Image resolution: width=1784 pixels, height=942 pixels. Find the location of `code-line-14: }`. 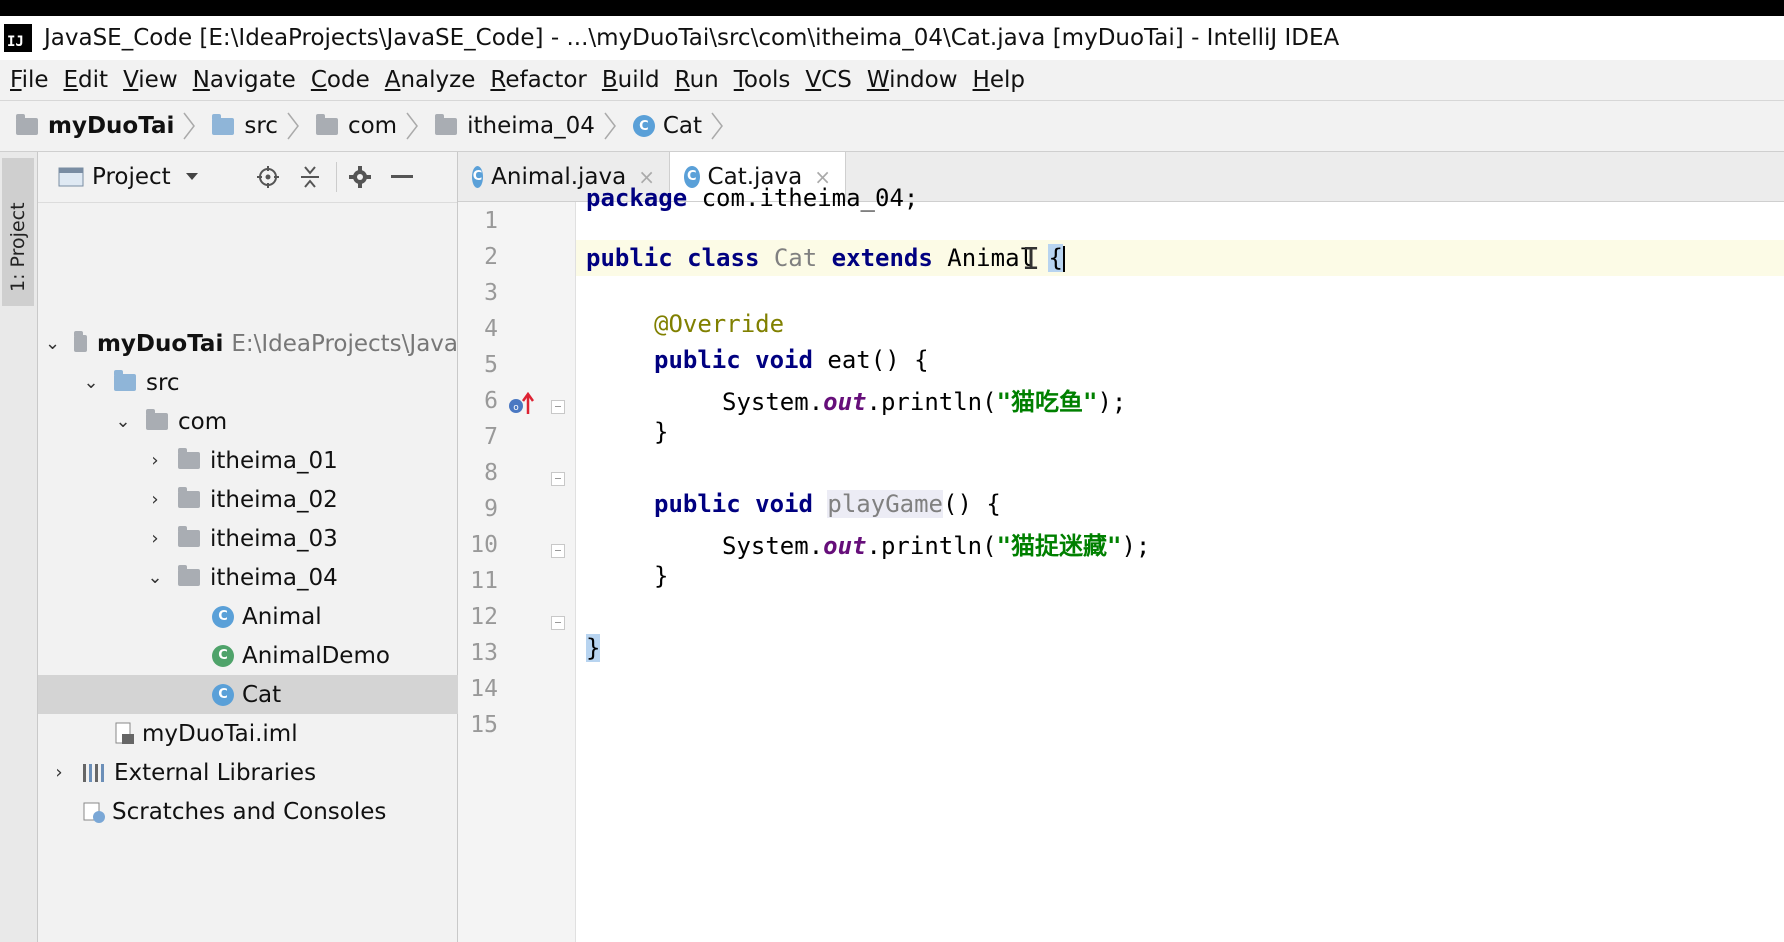

code-line-14: } is located at coordinates (593, 648).